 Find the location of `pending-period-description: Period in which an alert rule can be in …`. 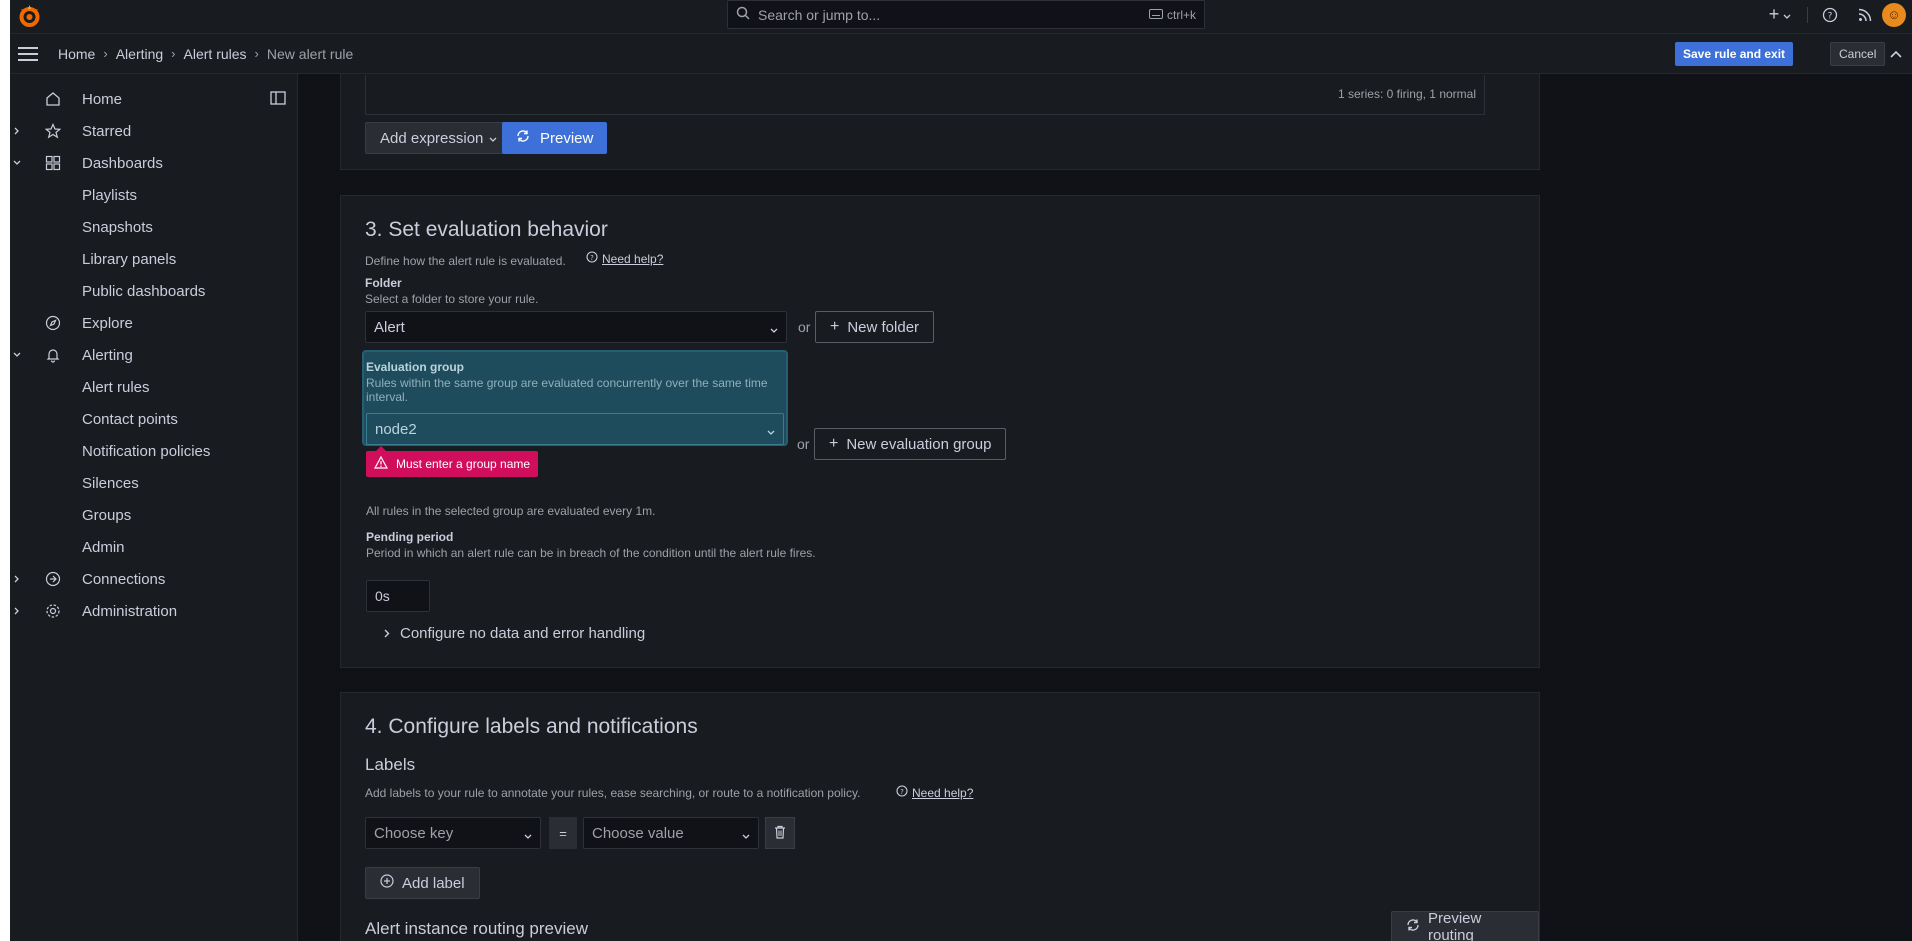

pending-period-description: Period in which an alert rule can be in … is located at coordinates (591, 553).